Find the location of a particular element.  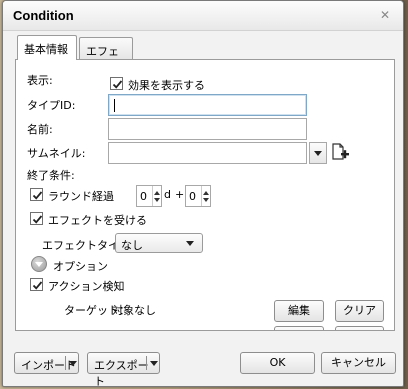

target-value: 対象なし is located at coordinates (134, 310).